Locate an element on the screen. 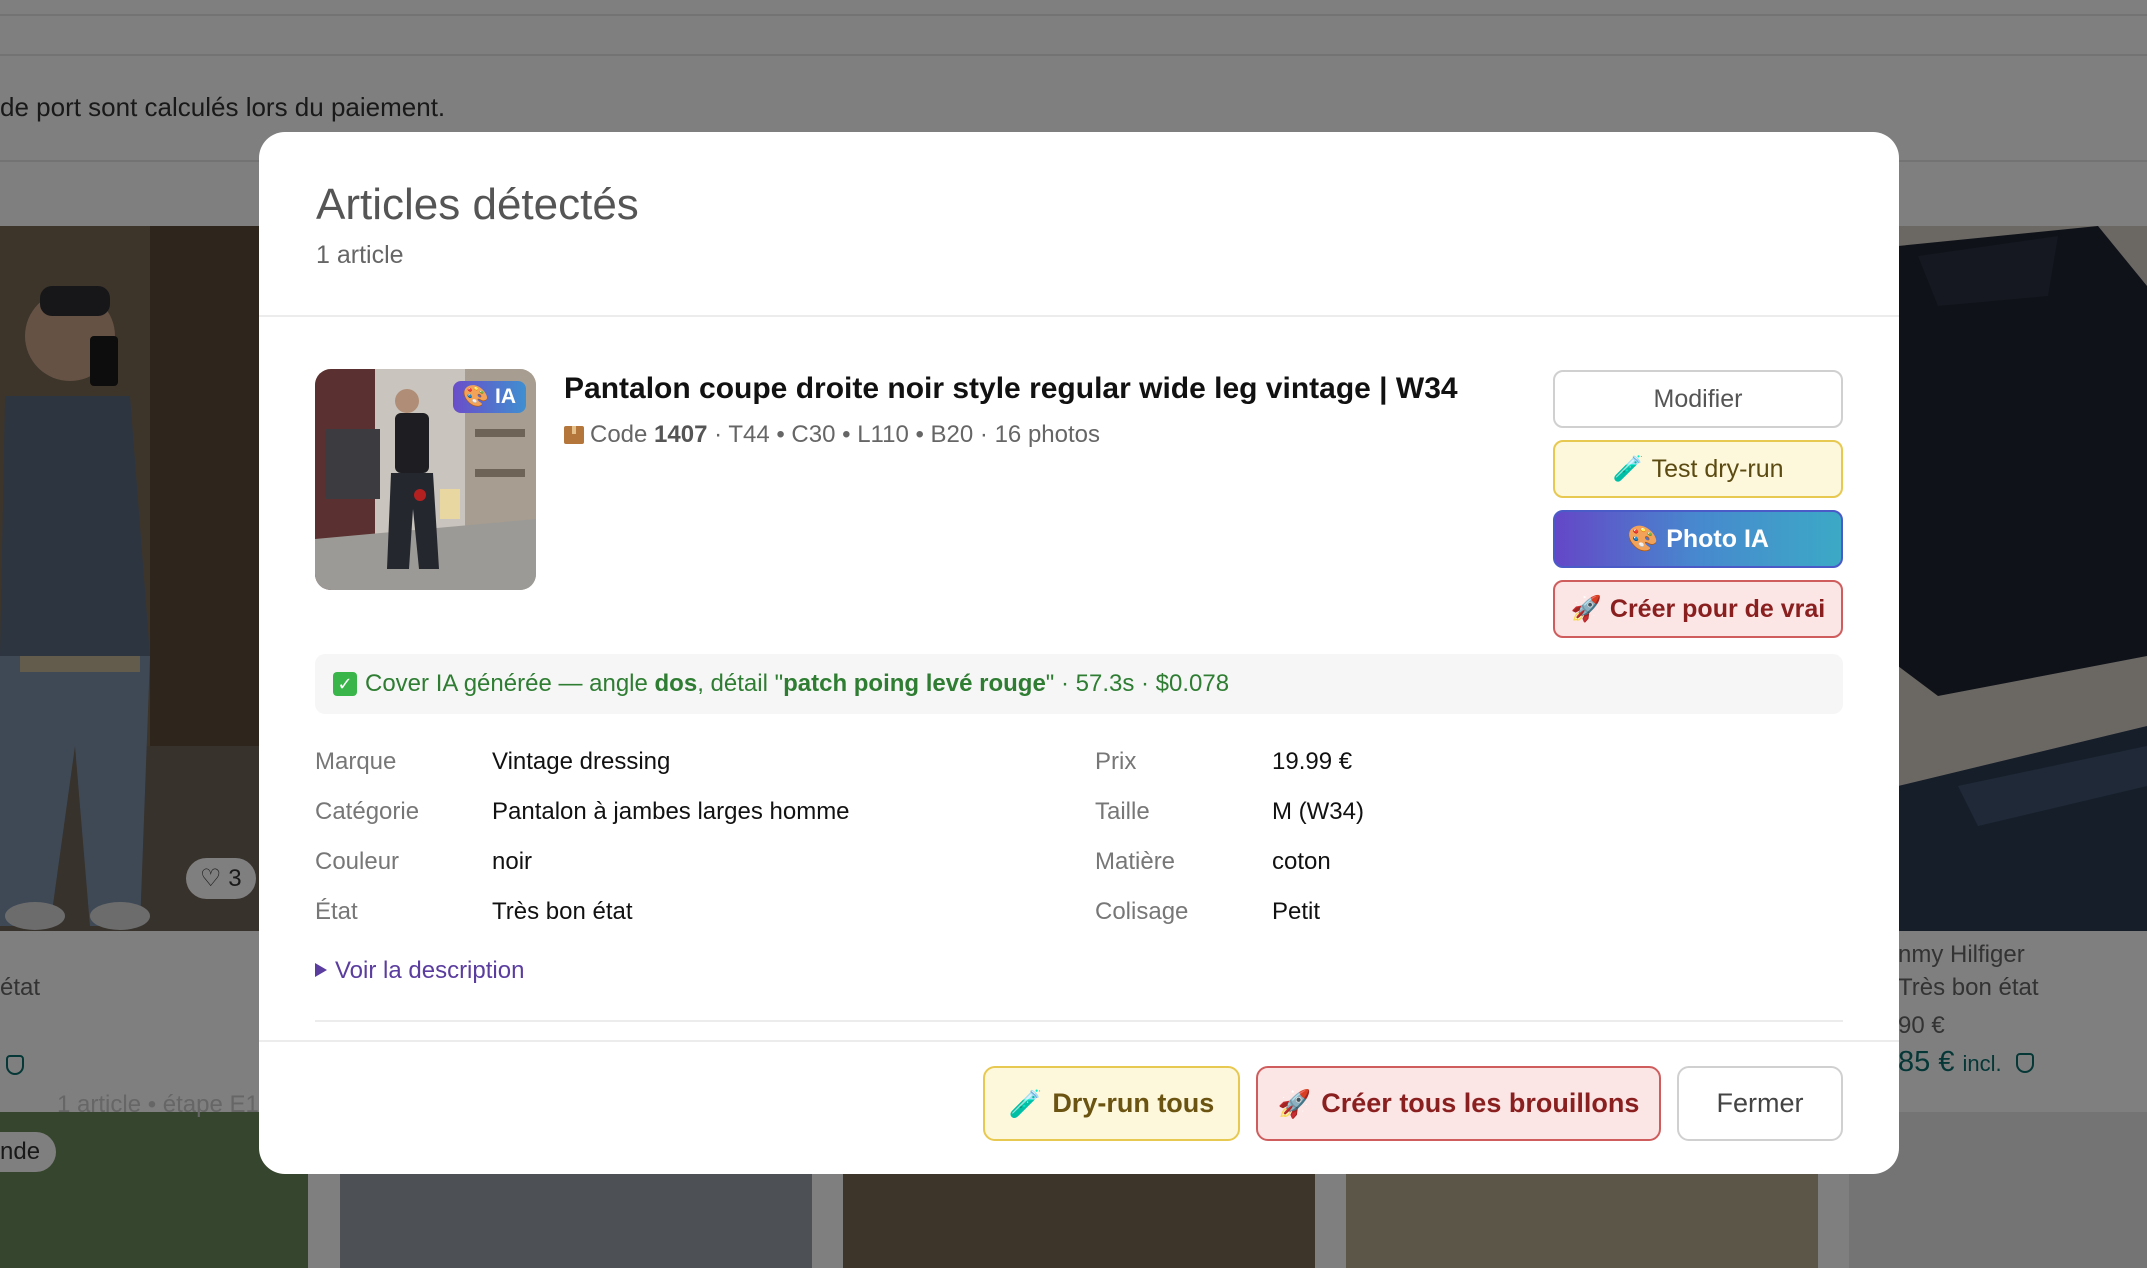  meta-details: · T44 • C30 • L110 • B20 · 16 photos is located at coordinates (907, 434).